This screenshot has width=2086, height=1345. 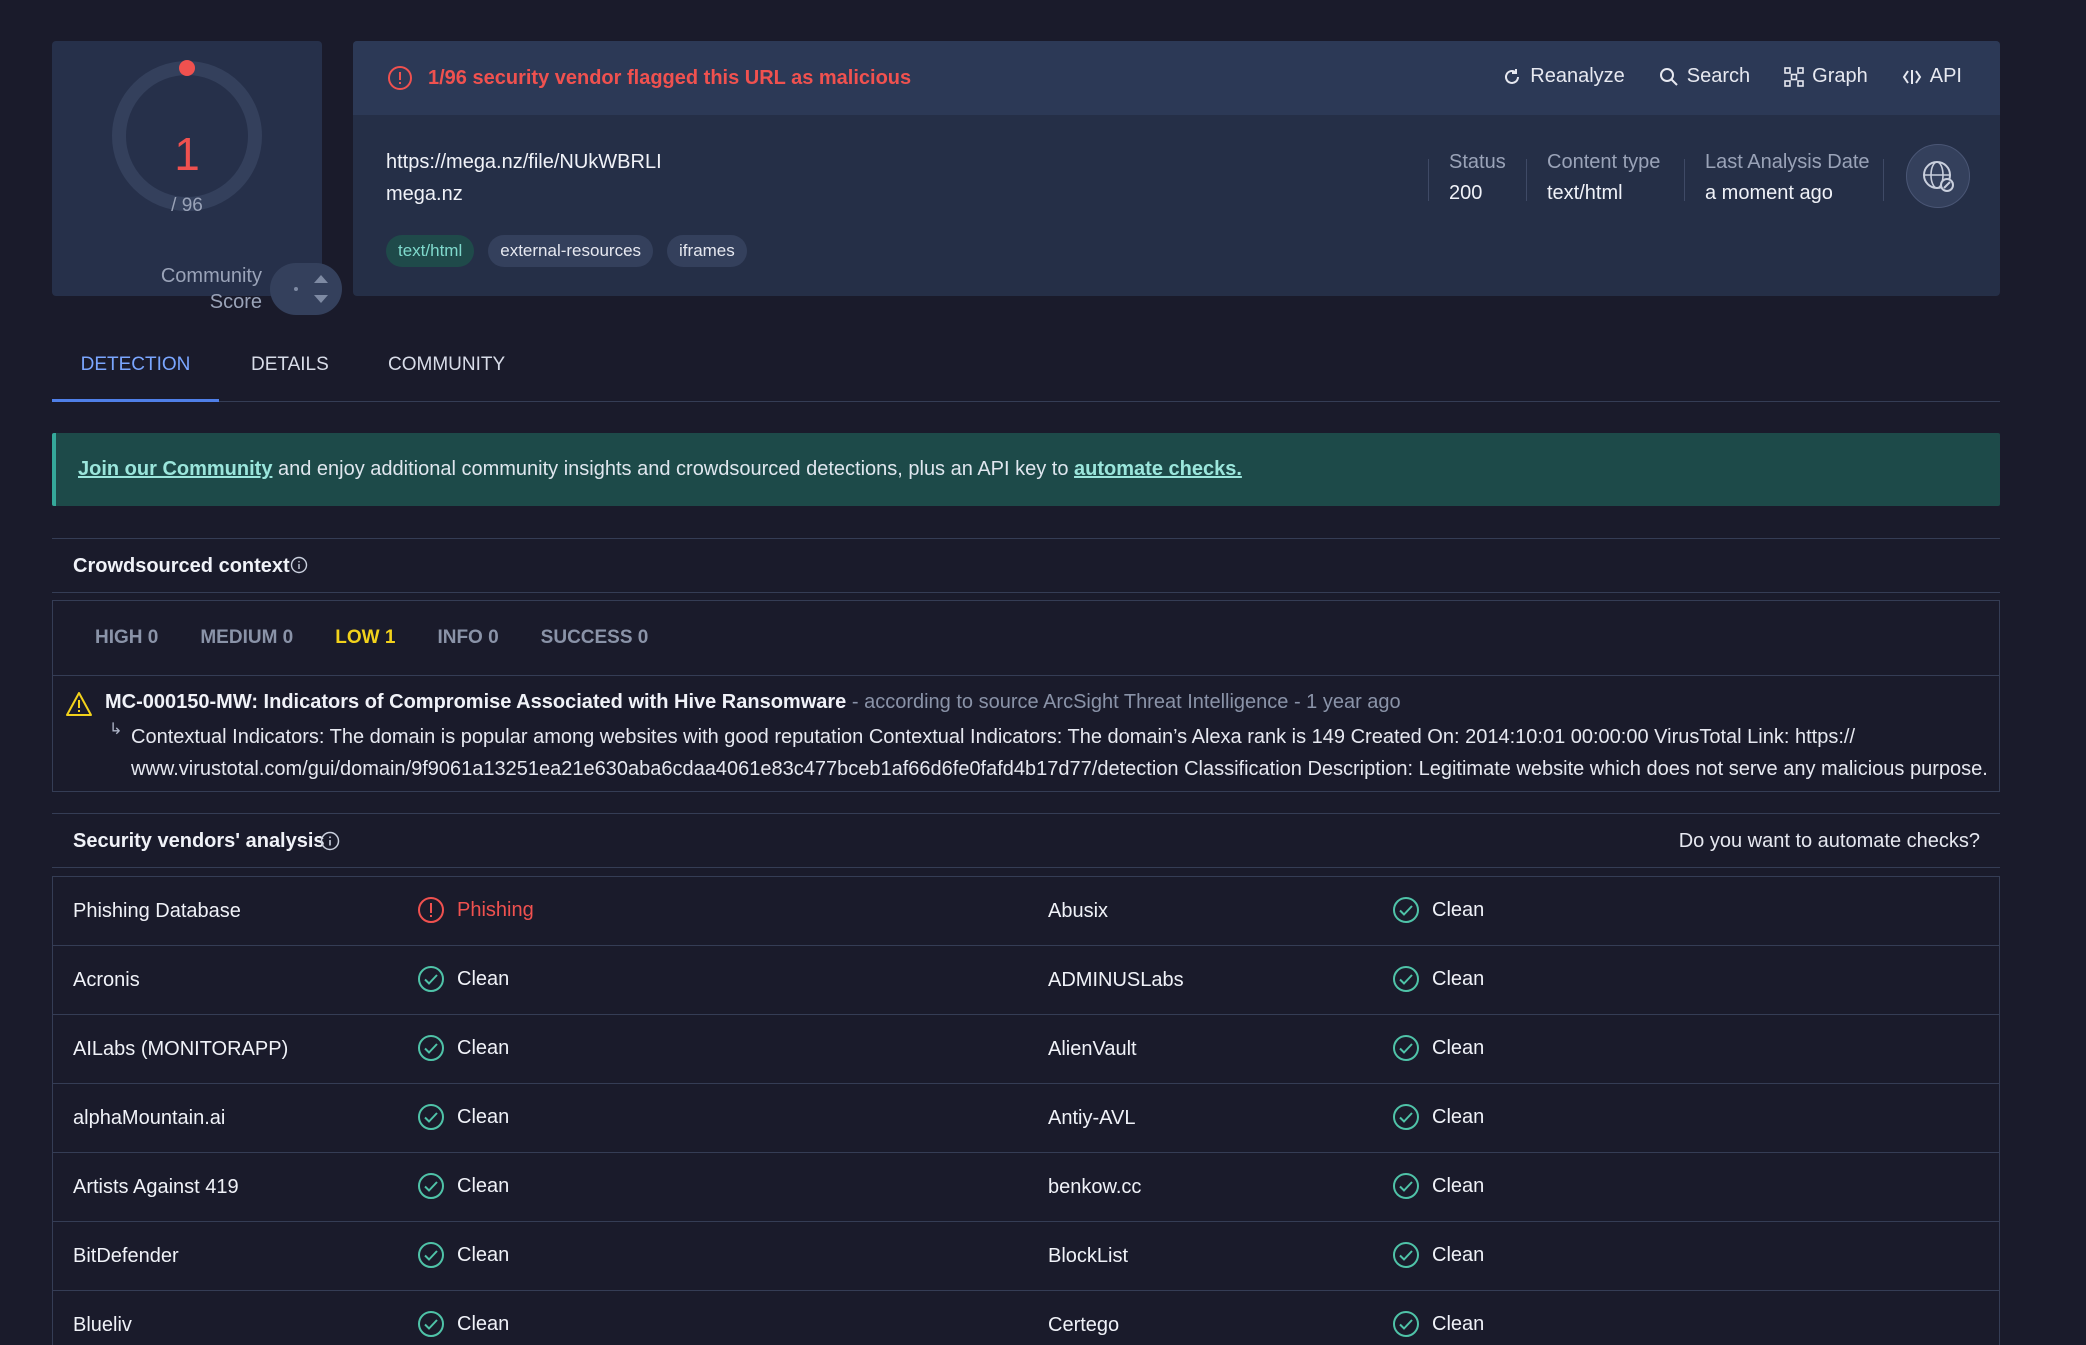 What do you see at coordinates (1078, 911) in the screenshot?
I see `vendor-name: Abusix` at bounding box center [1078, 911].